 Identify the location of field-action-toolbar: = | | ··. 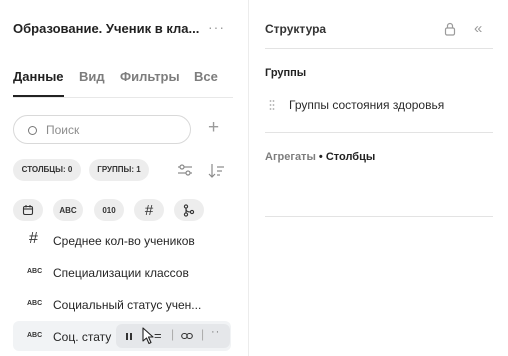
(173, 336).